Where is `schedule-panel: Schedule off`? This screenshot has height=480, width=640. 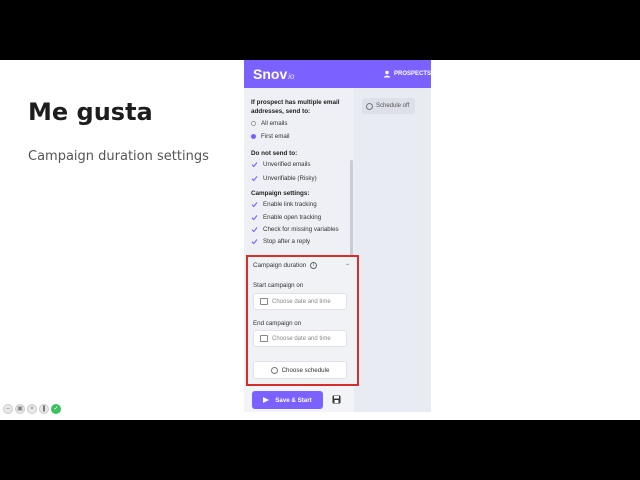 schedule-panel: Schedule off is located at coordinates (392, 250).